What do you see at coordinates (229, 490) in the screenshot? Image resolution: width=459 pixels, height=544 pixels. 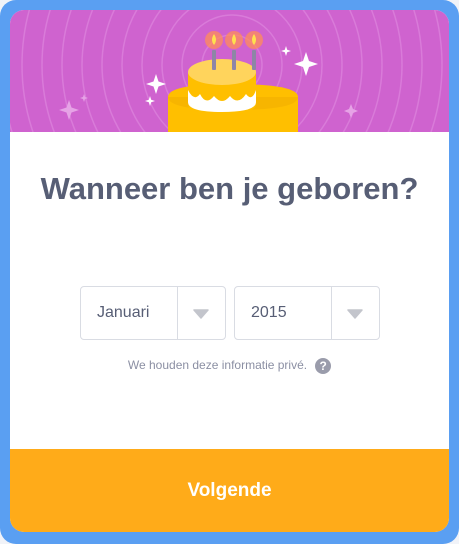 I see `next-button: Volgende` at bounding box center [229, 490].